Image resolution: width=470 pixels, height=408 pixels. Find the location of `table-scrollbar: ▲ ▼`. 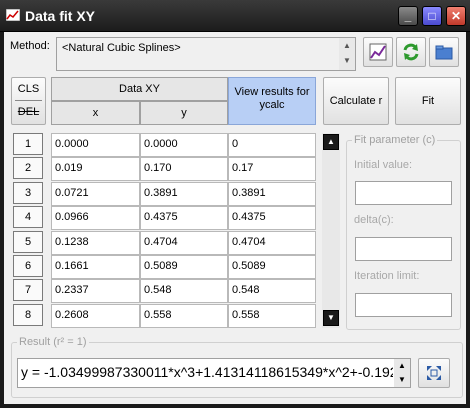

table-scrollbar: ▲ ▼ is located at coordinates (331, 230).